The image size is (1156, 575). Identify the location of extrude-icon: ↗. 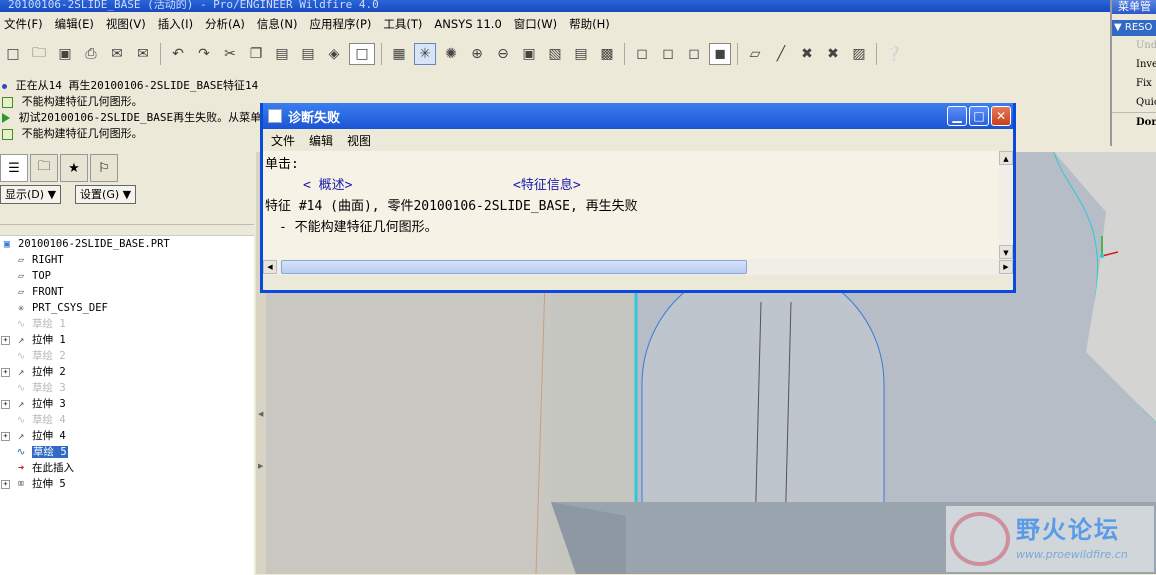
(21, 436).